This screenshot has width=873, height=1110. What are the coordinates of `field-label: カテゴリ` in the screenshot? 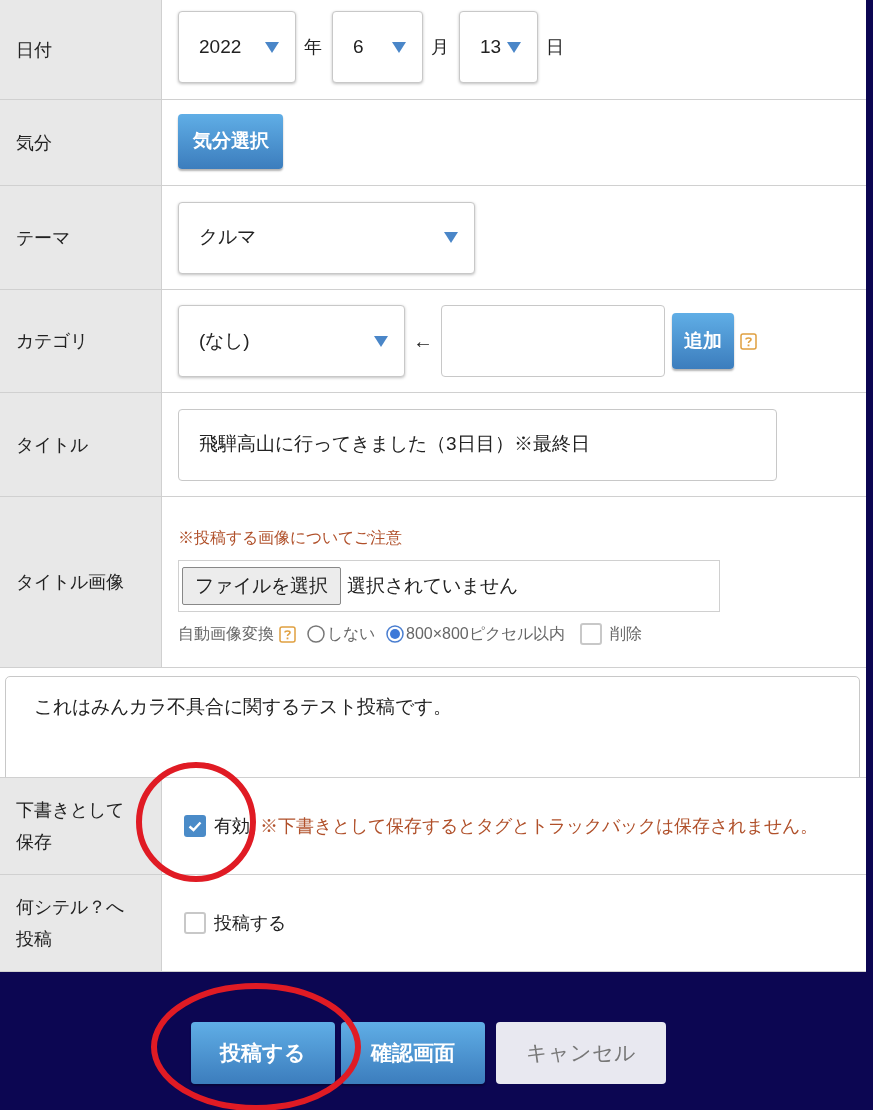 It's located at (52, 341).